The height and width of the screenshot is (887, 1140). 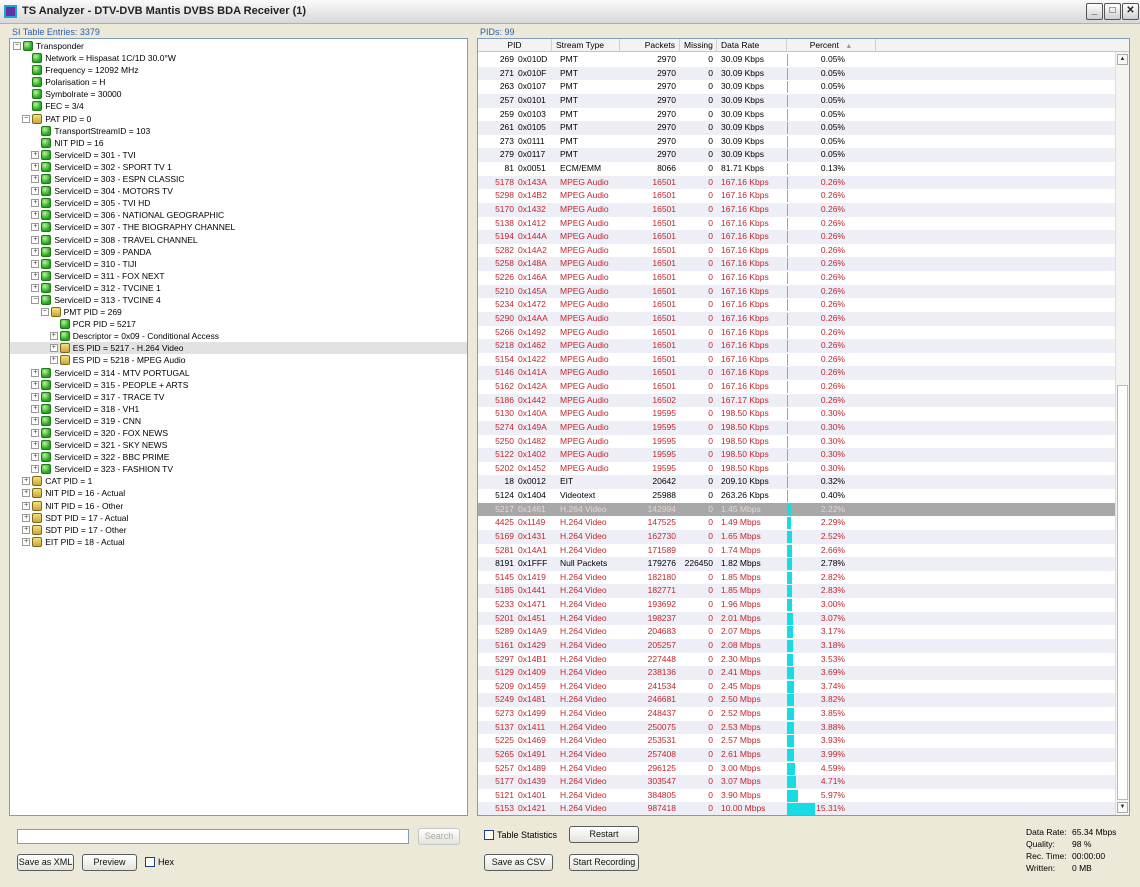 What do you see at coordinates (238, 518) in the screenshot?
I see `tree-node: + SDT PID = 17 - Actual` at bounding box center [238, 518].